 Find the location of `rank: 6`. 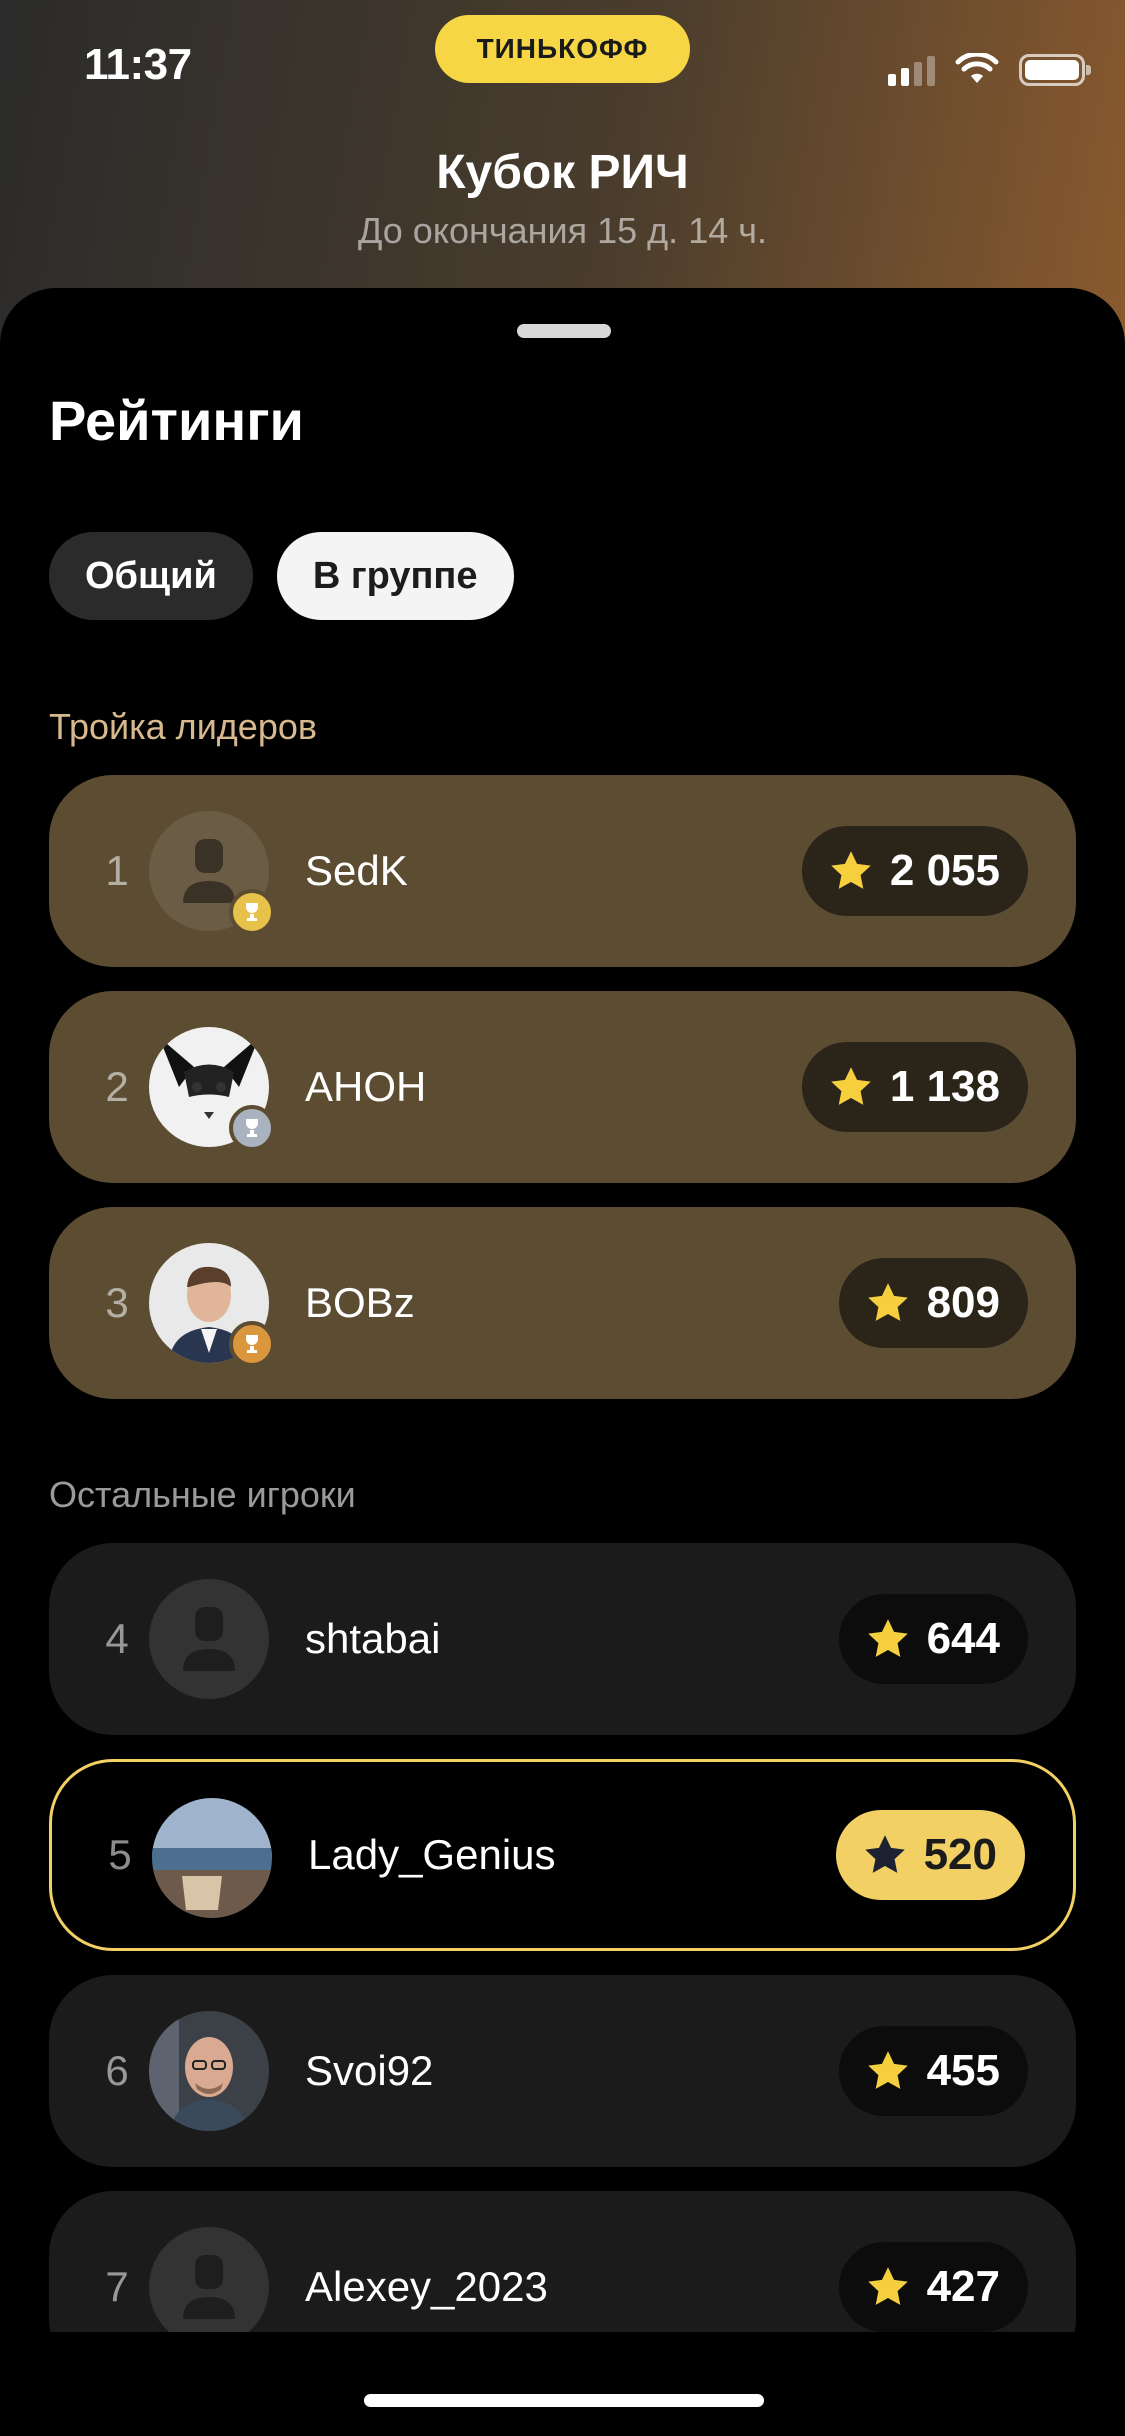

rank: 6 is located at coordinates (117, 2070).